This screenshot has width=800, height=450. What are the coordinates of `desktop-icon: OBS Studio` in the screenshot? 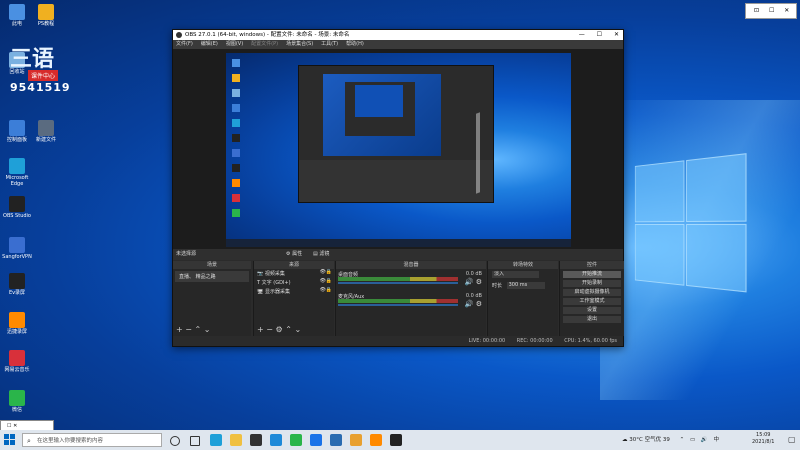 It's located at (17, 207).